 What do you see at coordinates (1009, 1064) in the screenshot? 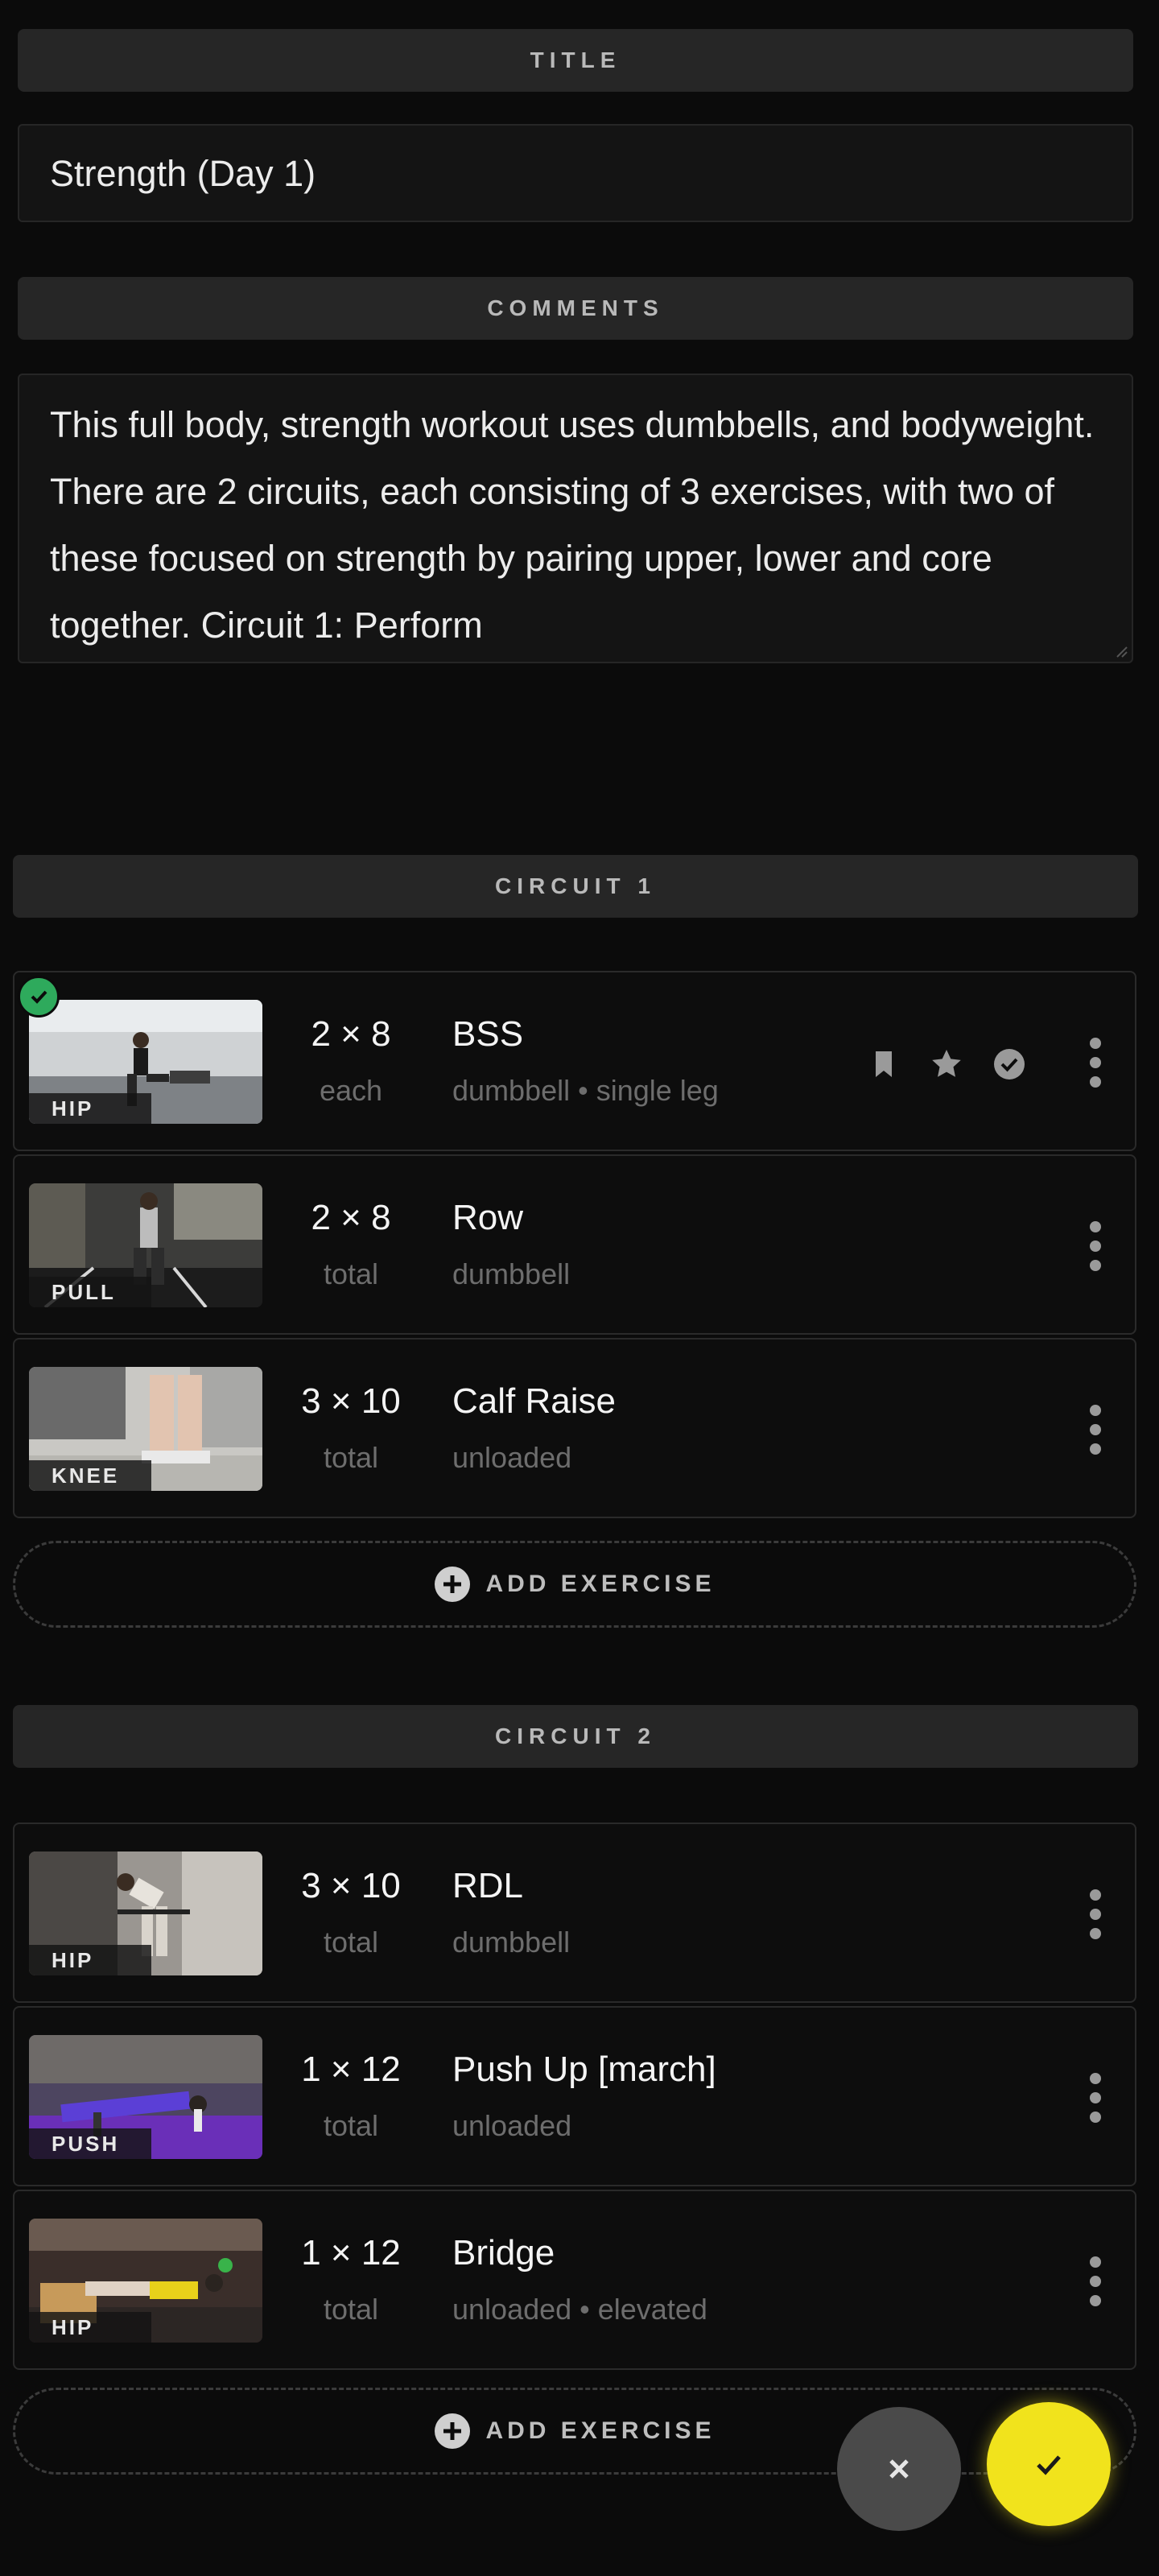
I see `check-circle-icon` at bounding box center [1009, 1064].